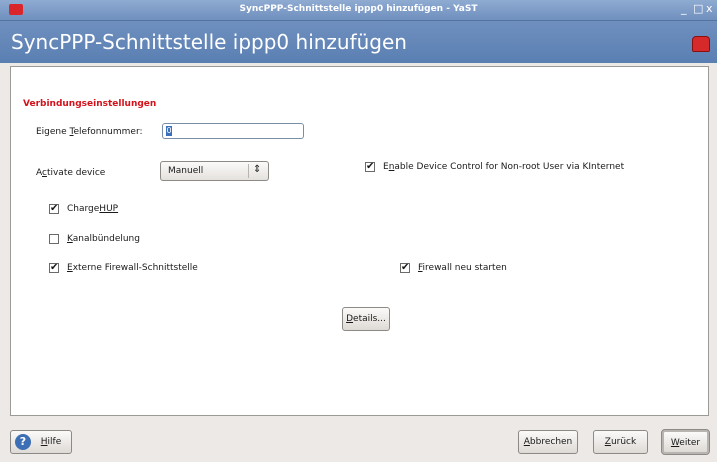 The width and height of the screenshot is (717, 462). What do you see at coordinates (89, 132) in the screenshot?
I see `phone-label: Eigene Telefonnummer:` at bounding box center [89, 132].